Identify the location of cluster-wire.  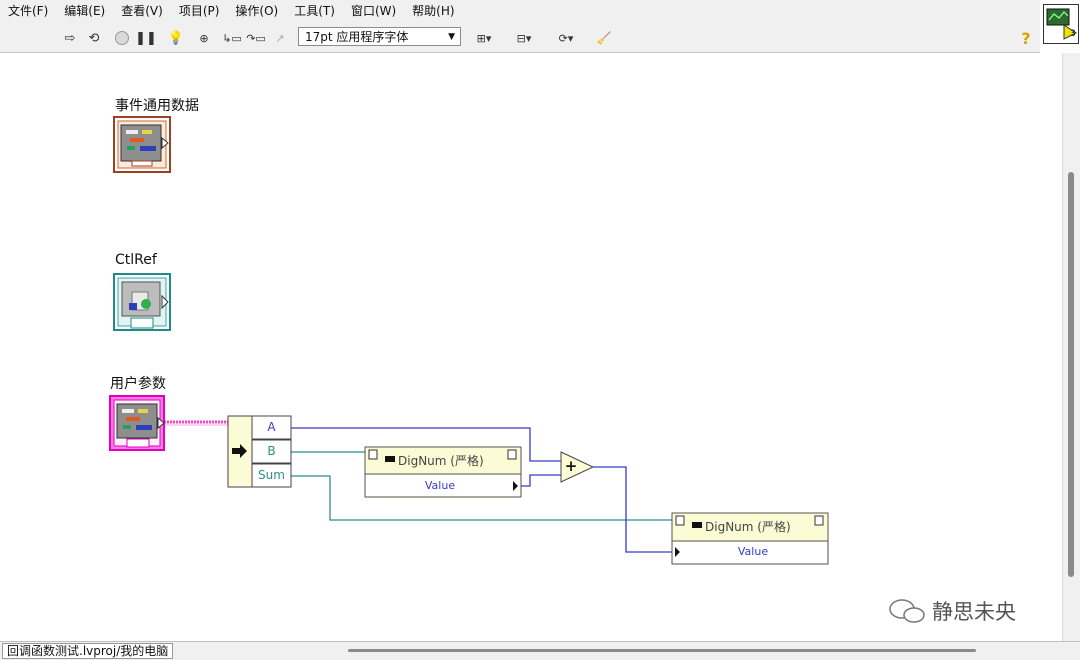
(196, 423).